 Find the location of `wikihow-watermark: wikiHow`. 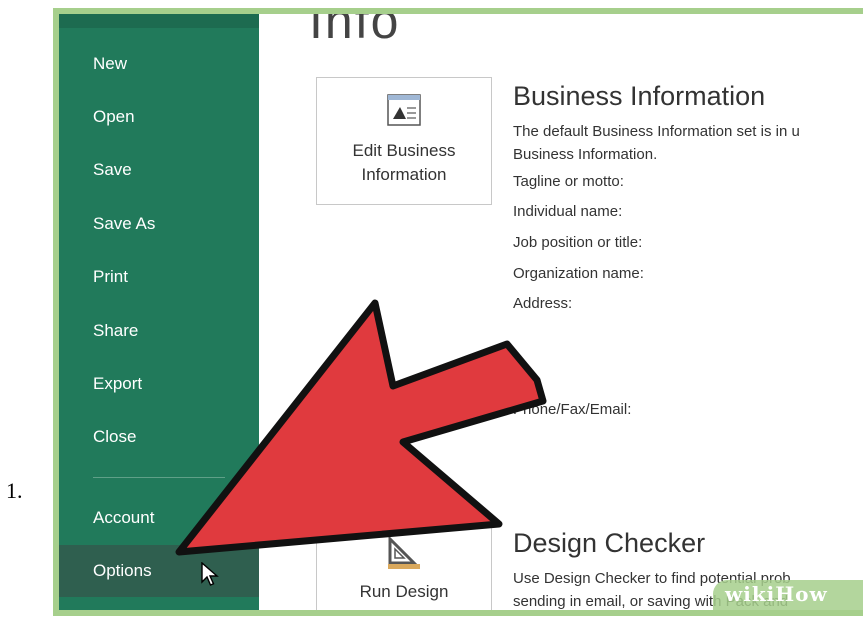

wikihow-watermark: wikiHow is located at coordinates (788, 595).